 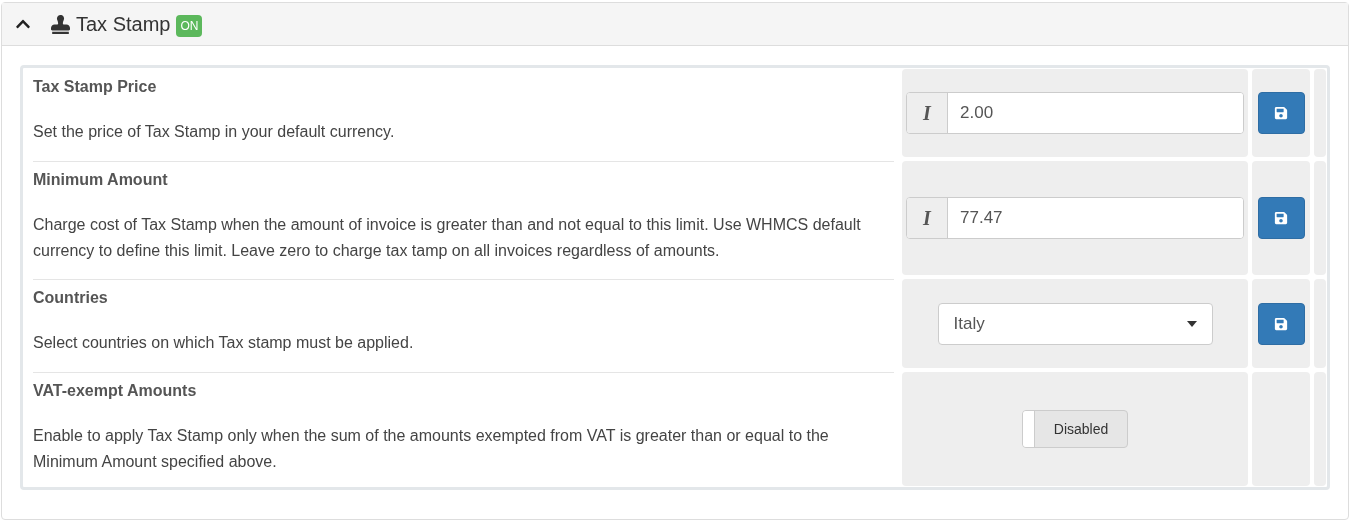 What do you see at coordinates (101, 180) in the screenshot?
I see `setting-title: Minimum Amount` at bounding box center [101, 180].